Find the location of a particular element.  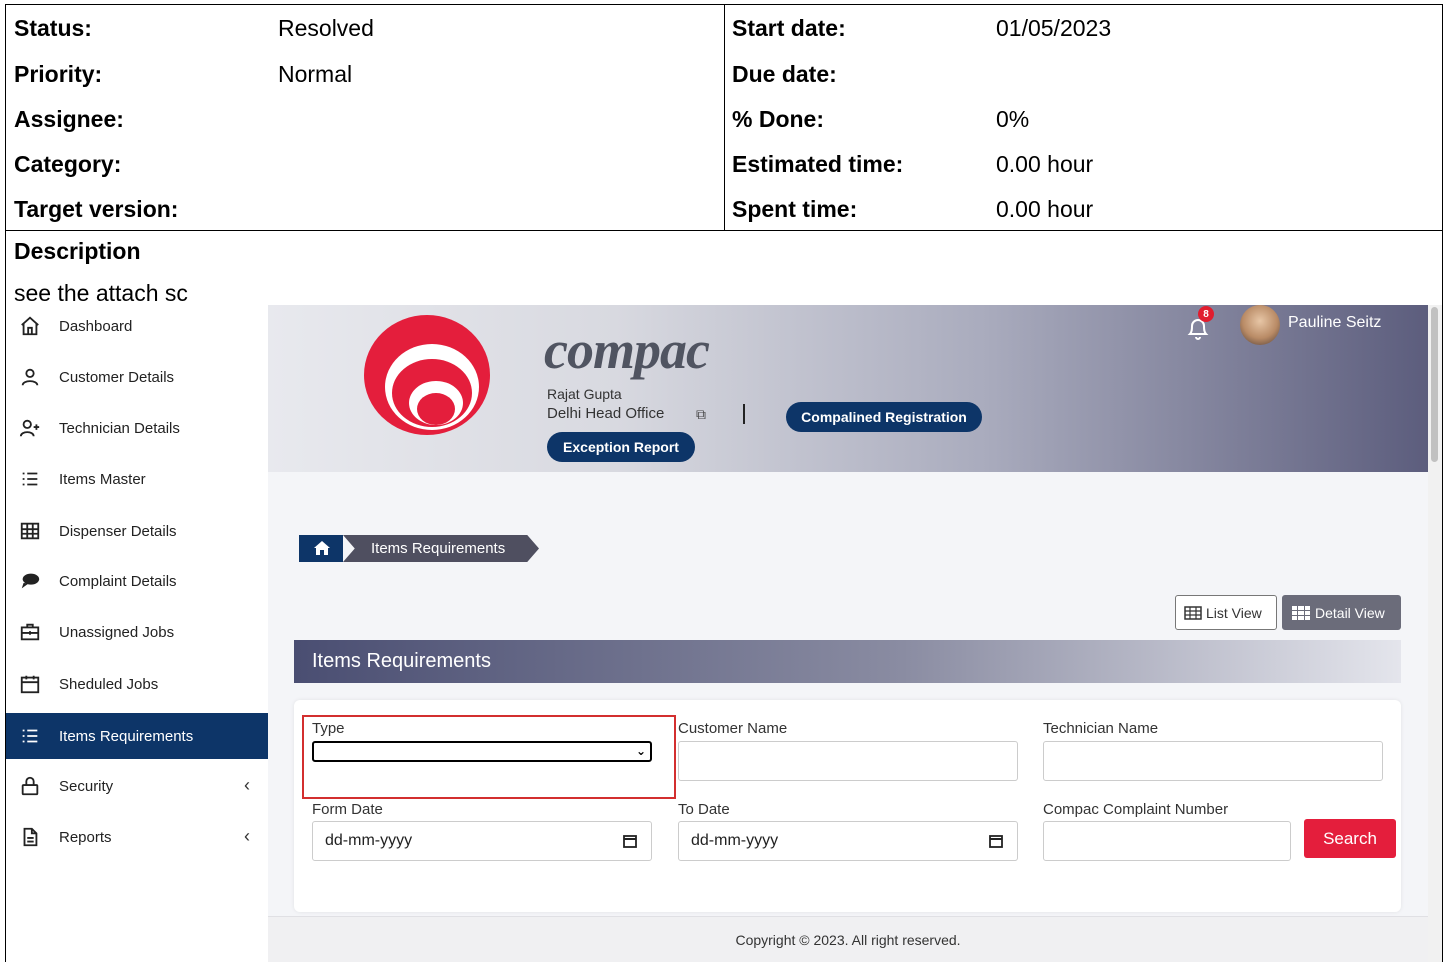

footer-copyright: Copyright © 2023. All right reserved. is located at coordinates (848, 939).